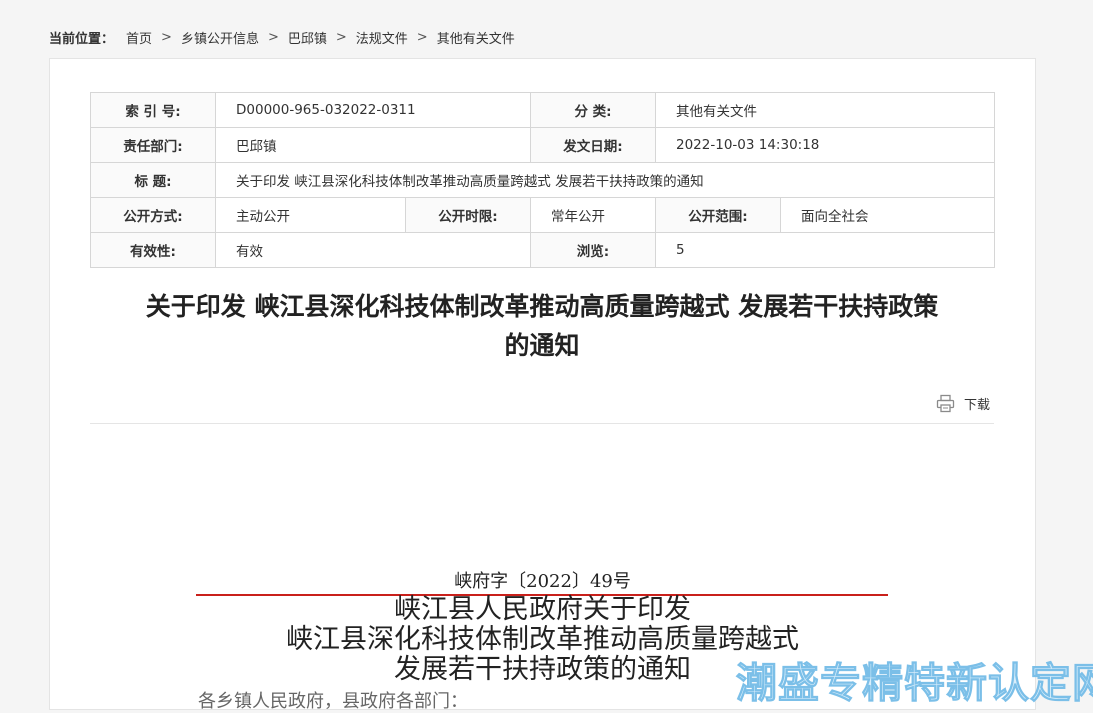  I want to click on breadcrumb-other-files: 其他有关文件, so click(476, 37).